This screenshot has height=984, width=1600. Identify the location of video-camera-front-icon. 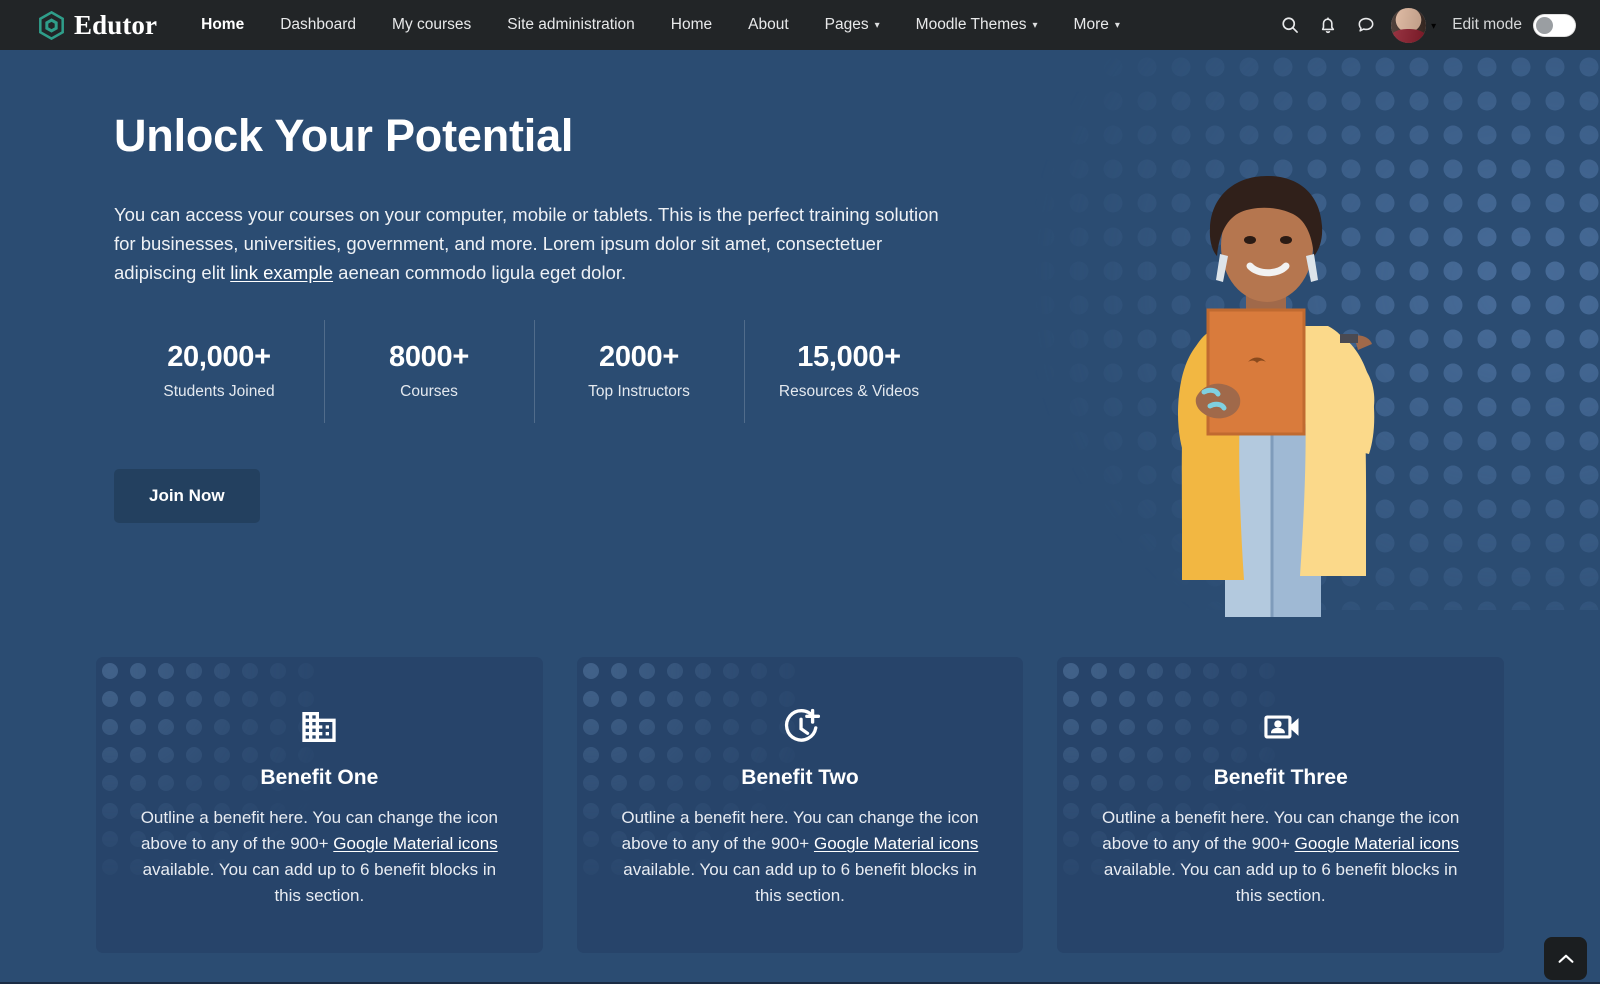
(1280, 727).